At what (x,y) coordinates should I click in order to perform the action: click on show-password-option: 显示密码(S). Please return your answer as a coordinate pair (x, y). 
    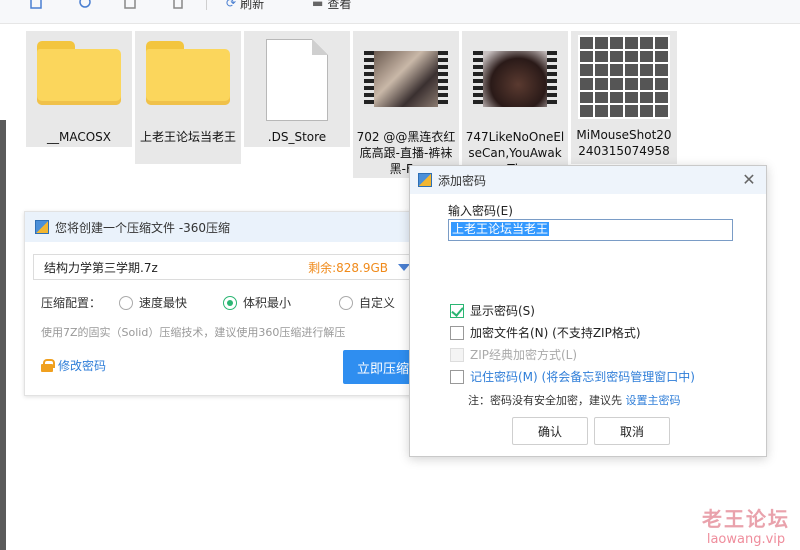
    Looking at the image, I should click on (492, 310).